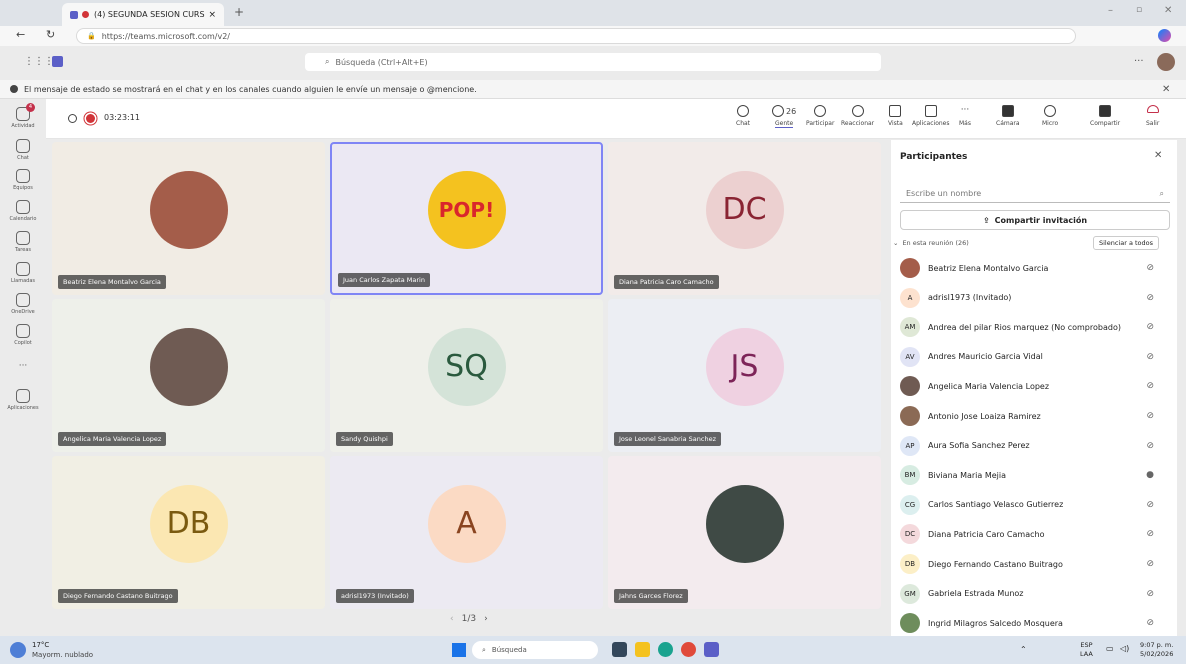  Describe the element at coordinates (820, 111) in the screenshot. I see `hand-icon` at that location.